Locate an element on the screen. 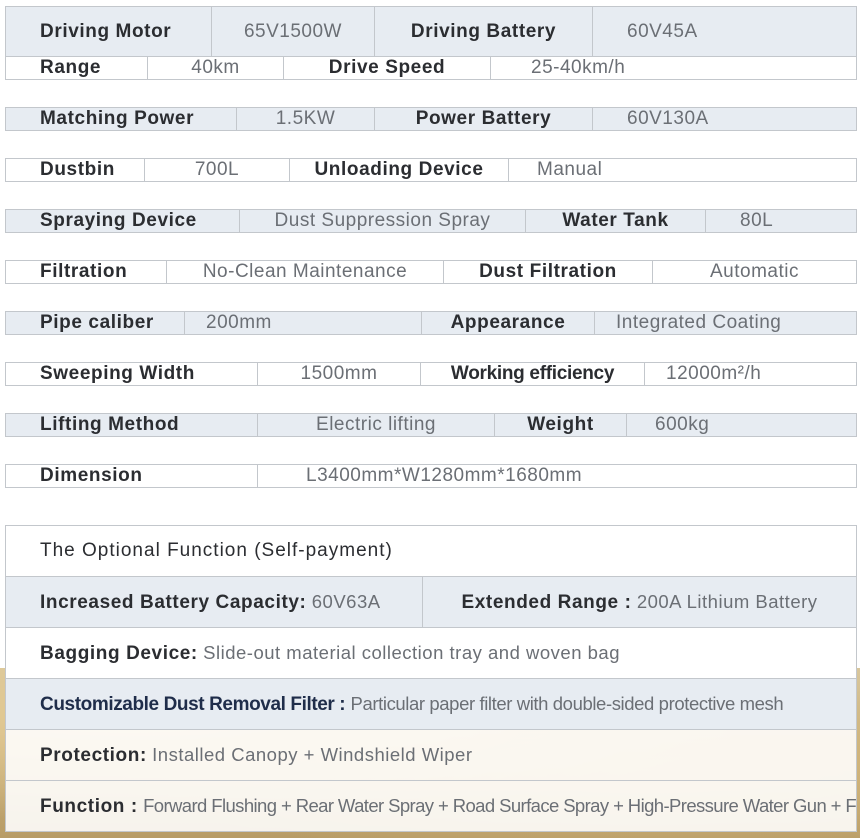 This screenshot has width=860, height=838. spec-label: Driving Motor is located at coordinates (108, 32).